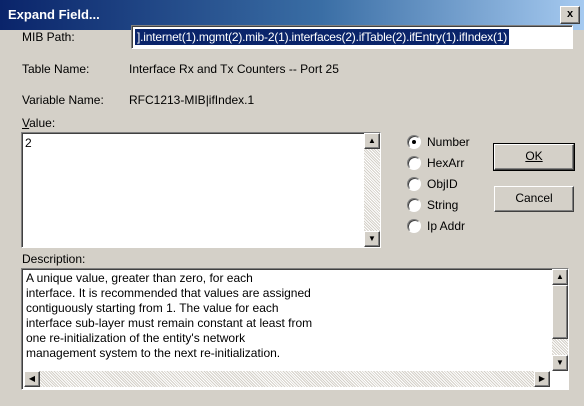  Describe the element at coordinates (63, 100) in the screenshot. I see `variable-name-label: Variable Name:` at that location.